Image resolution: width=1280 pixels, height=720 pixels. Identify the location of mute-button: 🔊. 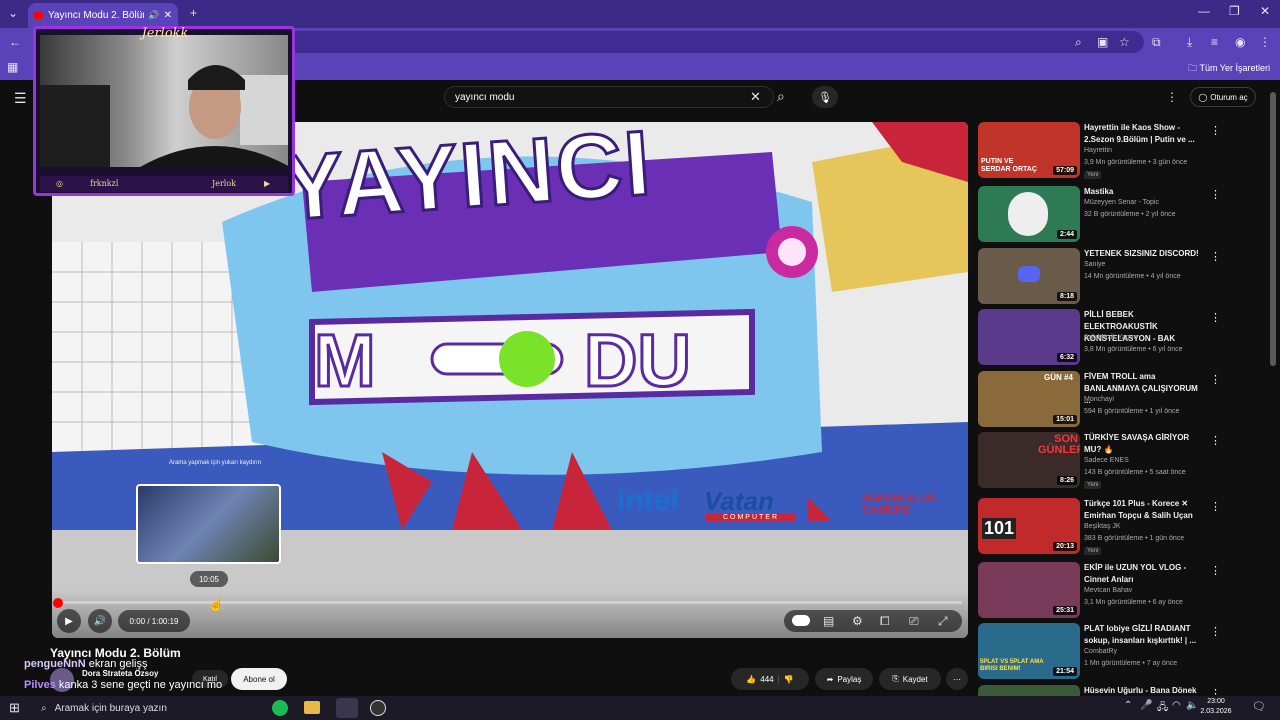
(100, 621).